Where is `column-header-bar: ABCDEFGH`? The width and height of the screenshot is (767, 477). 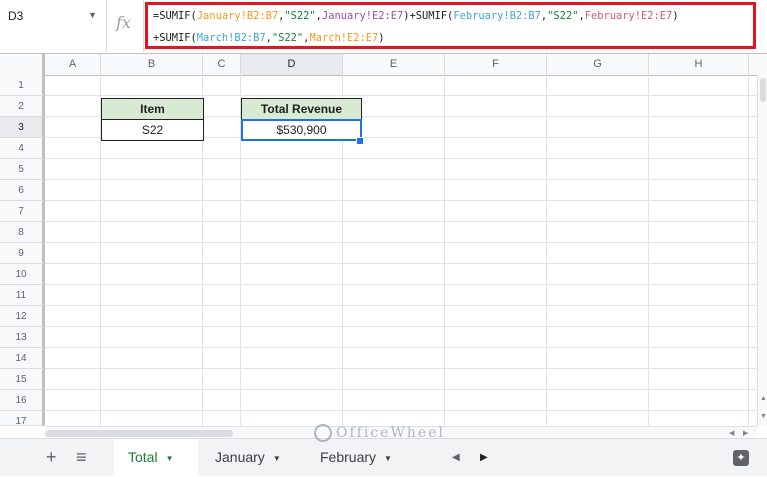
column-header-bar: ABCDEFGH is located at coordinates (383, 64).